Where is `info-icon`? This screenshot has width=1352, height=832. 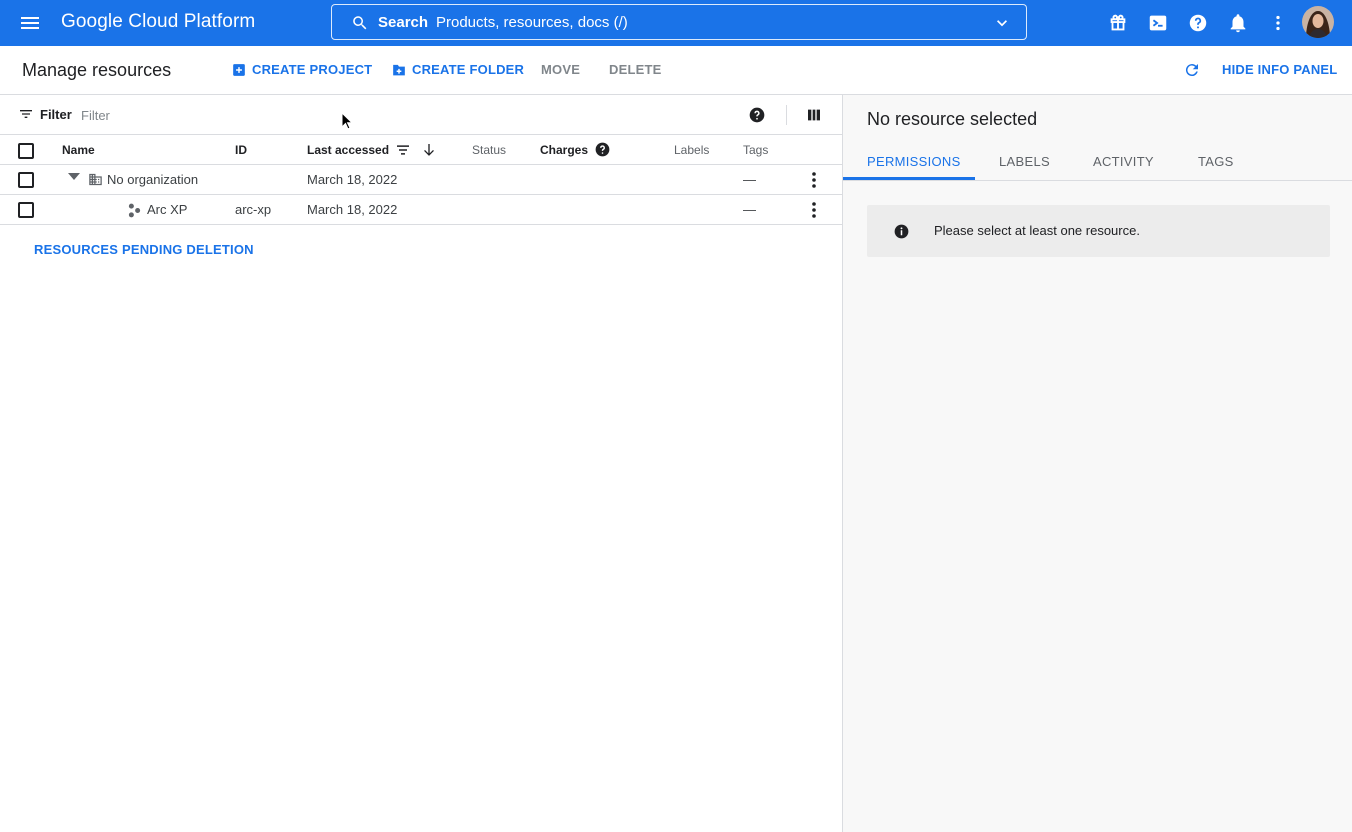 info-icon is located at coordinates (901, 231).